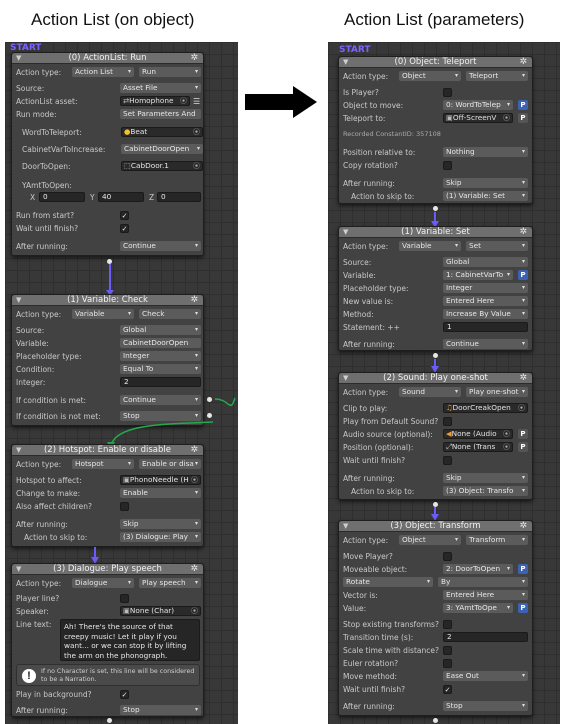 The width and height of the screenshot is (565, 724). Describe the element at coordinates (497, 76) in the screenshot. I see `action-subtype-dropdown: Teleport ▾` at that location.